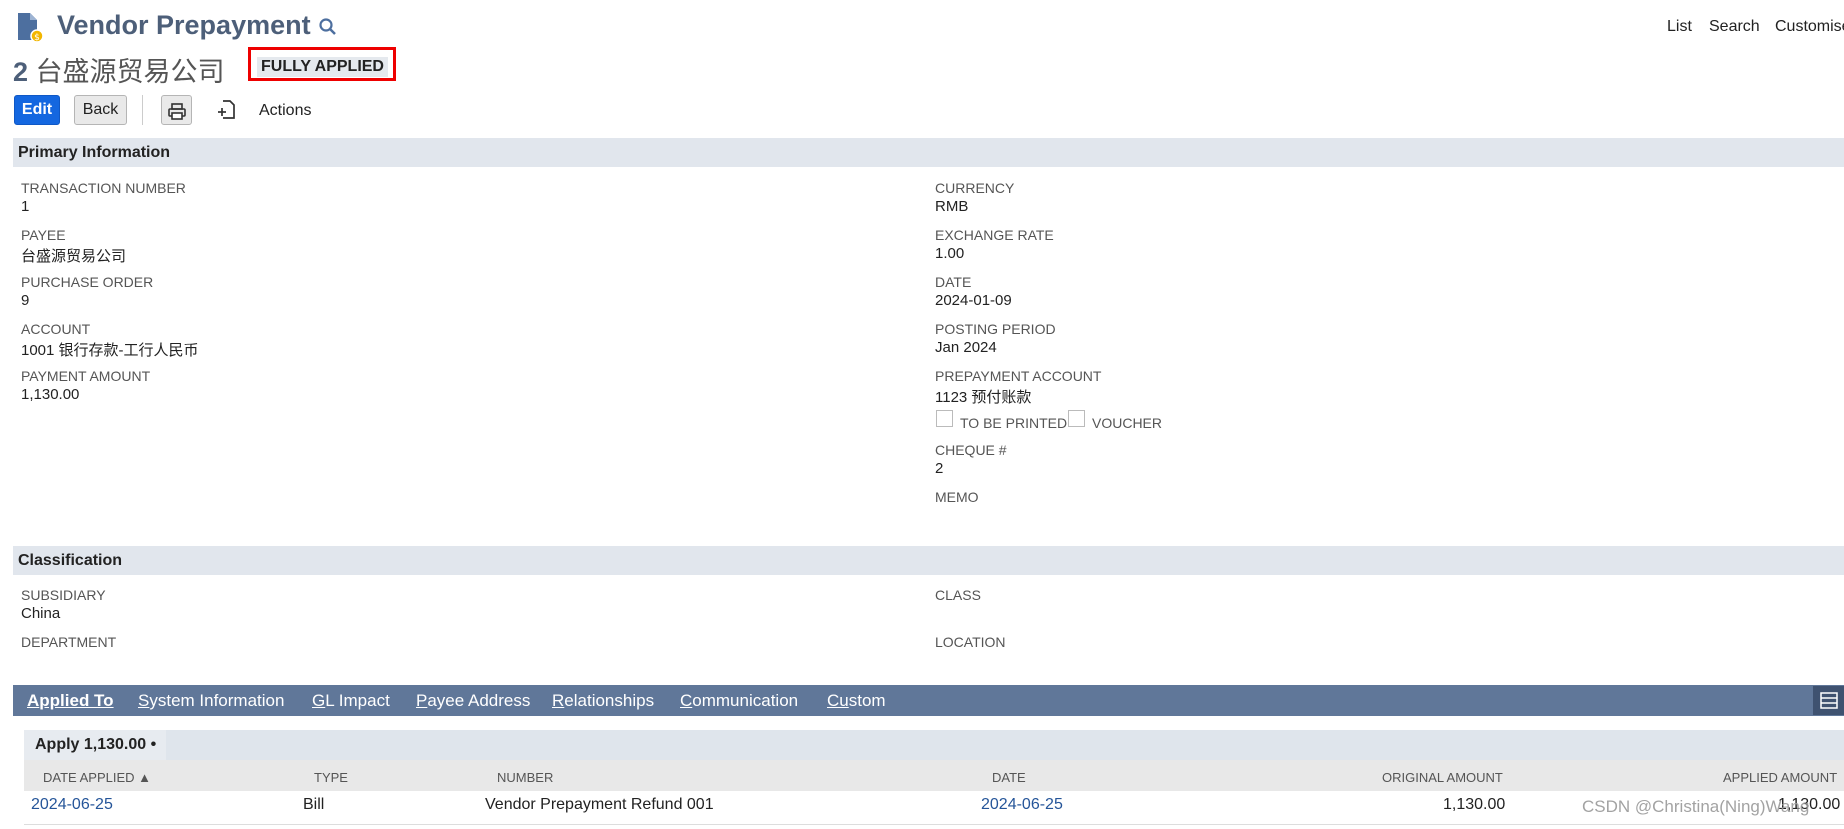 This screenshot has height=829, width=1844. What do you see at coordinates (328, 29) in the screenshot?
I see `search-icon` at bounding box center [328, 29].